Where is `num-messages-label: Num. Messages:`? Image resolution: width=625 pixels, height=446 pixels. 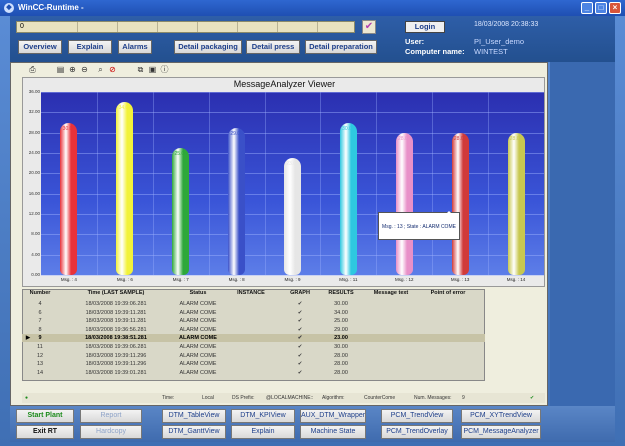
num-messages-label: Num. Messages: is located at coordinates (433, 398).